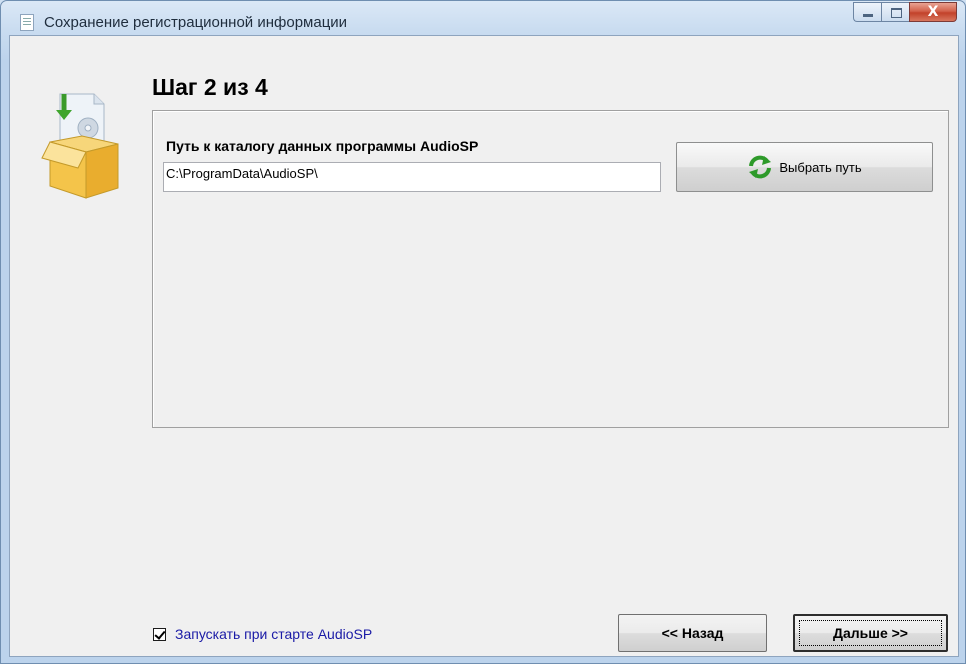  What do you see at coordinates (210, 87) in the screenshot?
I see `step-title: Шаг 2 из 4` at bounding box center [210, 87].